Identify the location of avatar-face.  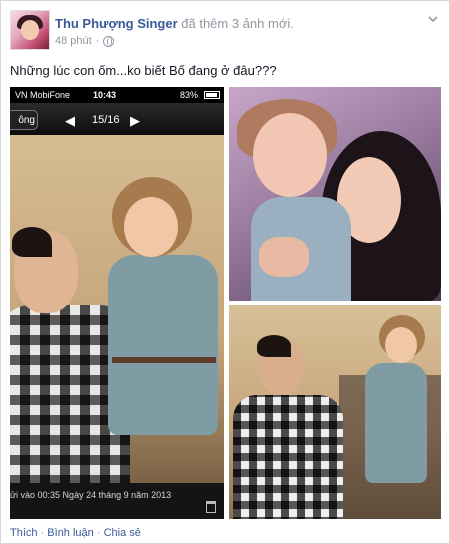
(30, 30).